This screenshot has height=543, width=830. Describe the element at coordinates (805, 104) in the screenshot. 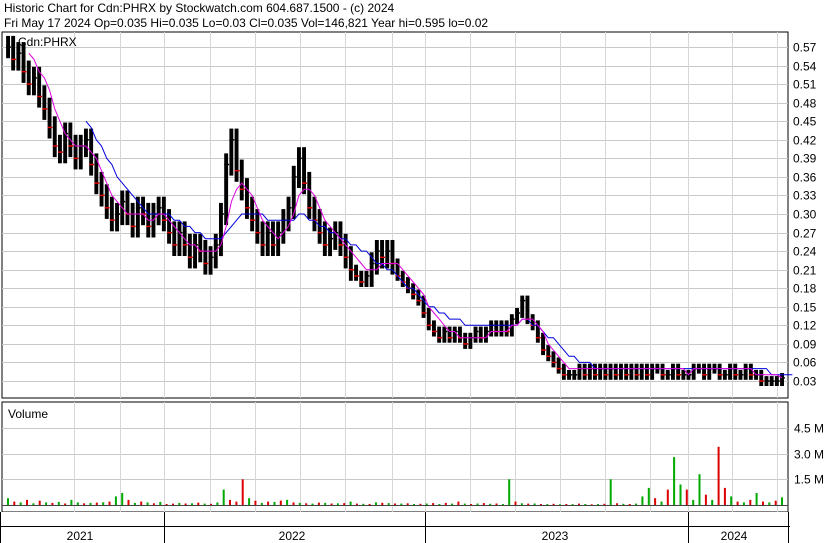

I see `price-tick-label: 0.48` at that location.